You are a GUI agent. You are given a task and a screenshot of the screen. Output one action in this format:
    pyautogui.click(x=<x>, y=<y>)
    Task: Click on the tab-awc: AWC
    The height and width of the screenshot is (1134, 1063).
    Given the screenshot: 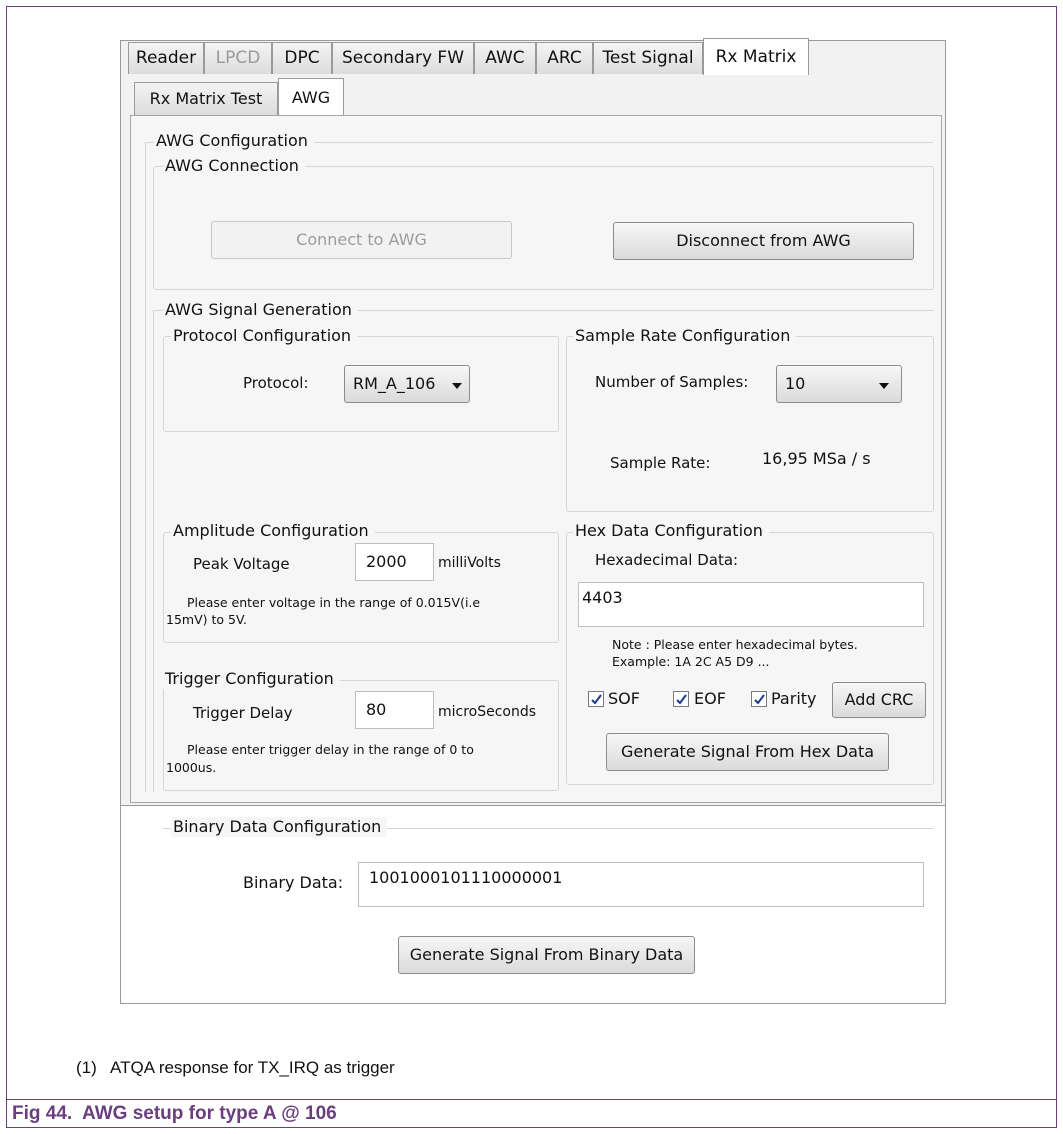 What is the action you would take?
    pyautogui.click(x=505, y=58)
    